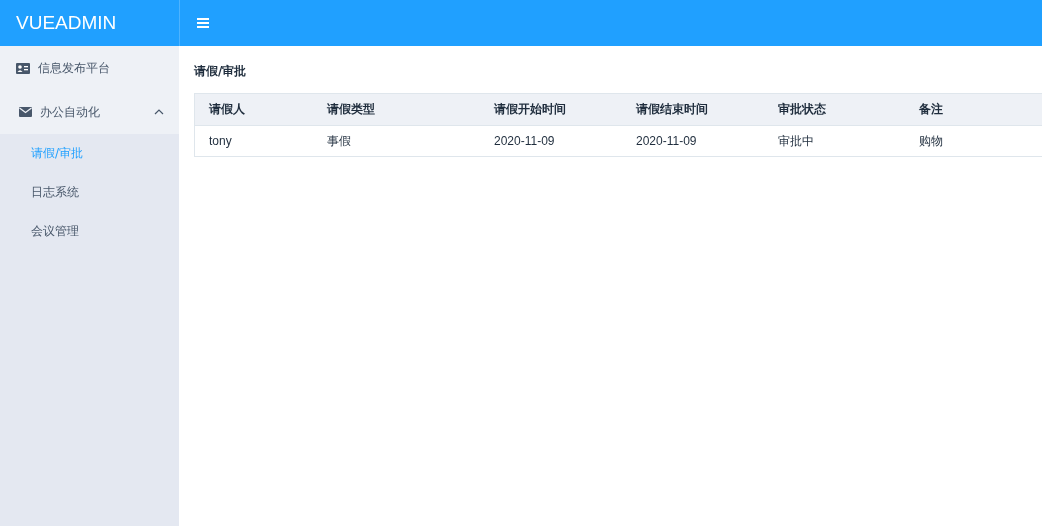  I want to click on column-header: 审批状态, so click(802, 109).